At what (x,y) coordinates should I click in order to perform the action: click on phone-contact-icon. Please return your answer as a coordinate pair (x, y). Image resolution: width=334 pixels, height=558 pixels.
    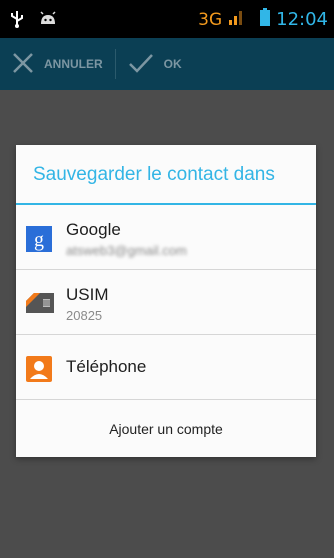
    Looking at the image, I should click on (39, 369).